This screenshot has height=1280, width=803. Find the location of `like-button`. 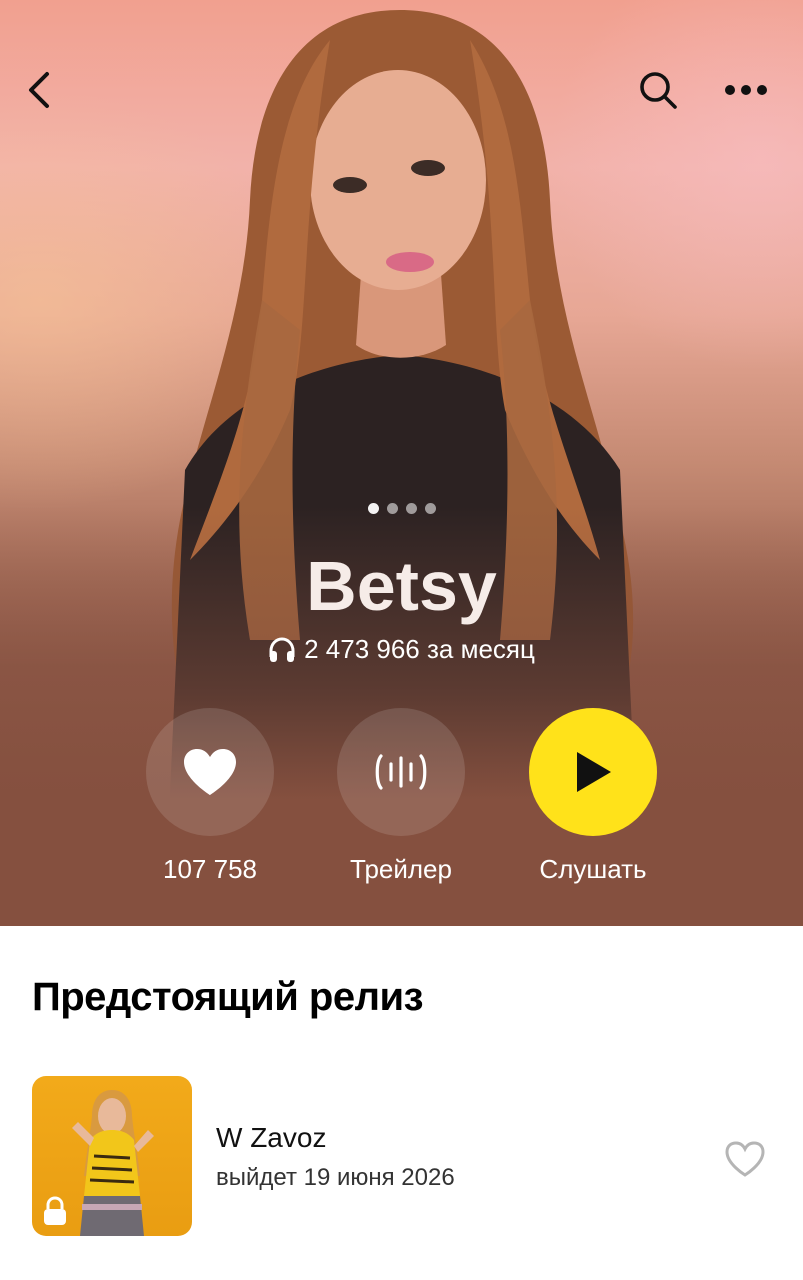

like-button is located at coordinates (210, 772).